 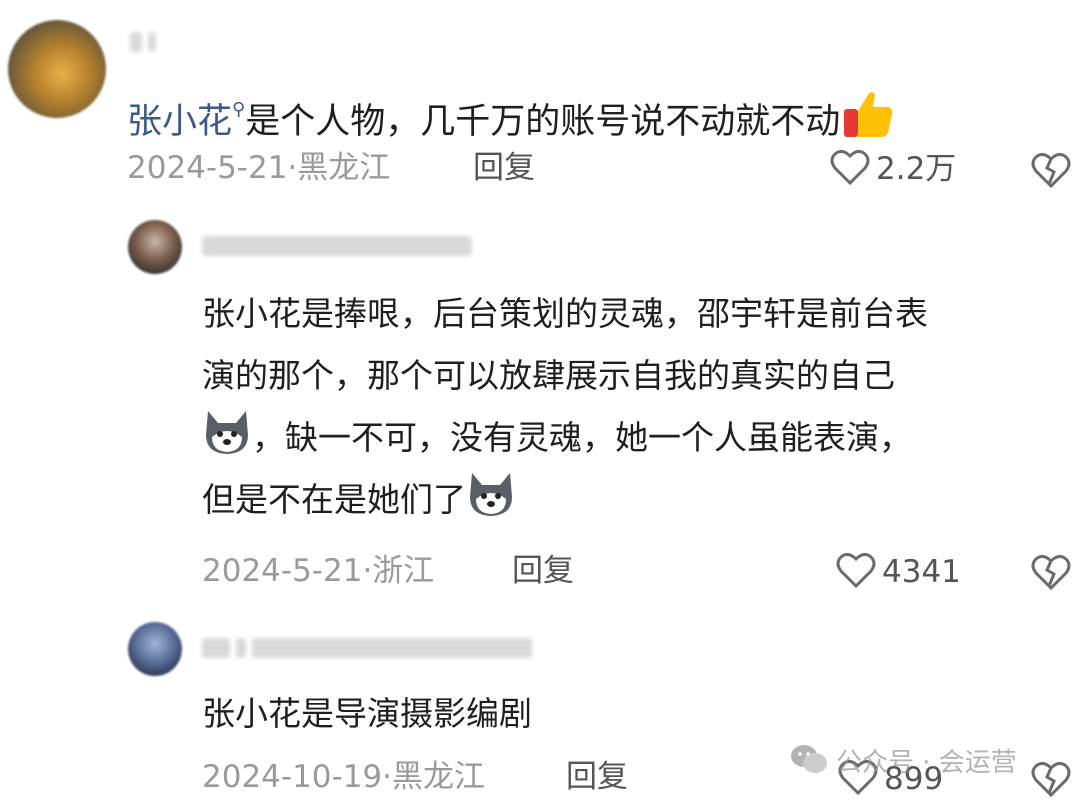 What do you see at coordinates (292, 777) in the screenshot?
I see `comment-date: 2024-10-19` at bounding box center [292, 777].